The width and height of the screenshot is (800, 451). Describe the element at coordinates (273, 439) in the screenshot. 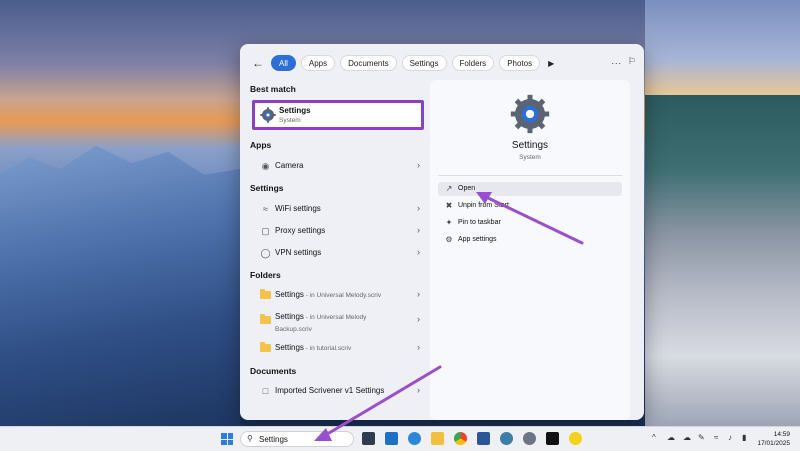

I see `search-query: Settings` at that location.